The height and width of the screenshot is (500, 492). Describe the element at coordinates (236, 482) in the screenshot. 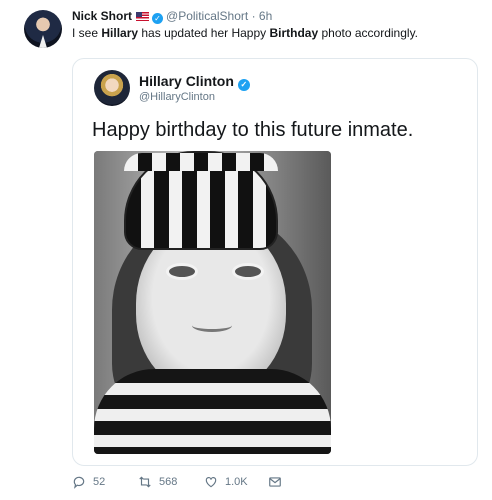

I see `like-count: 1.0K` at that location.